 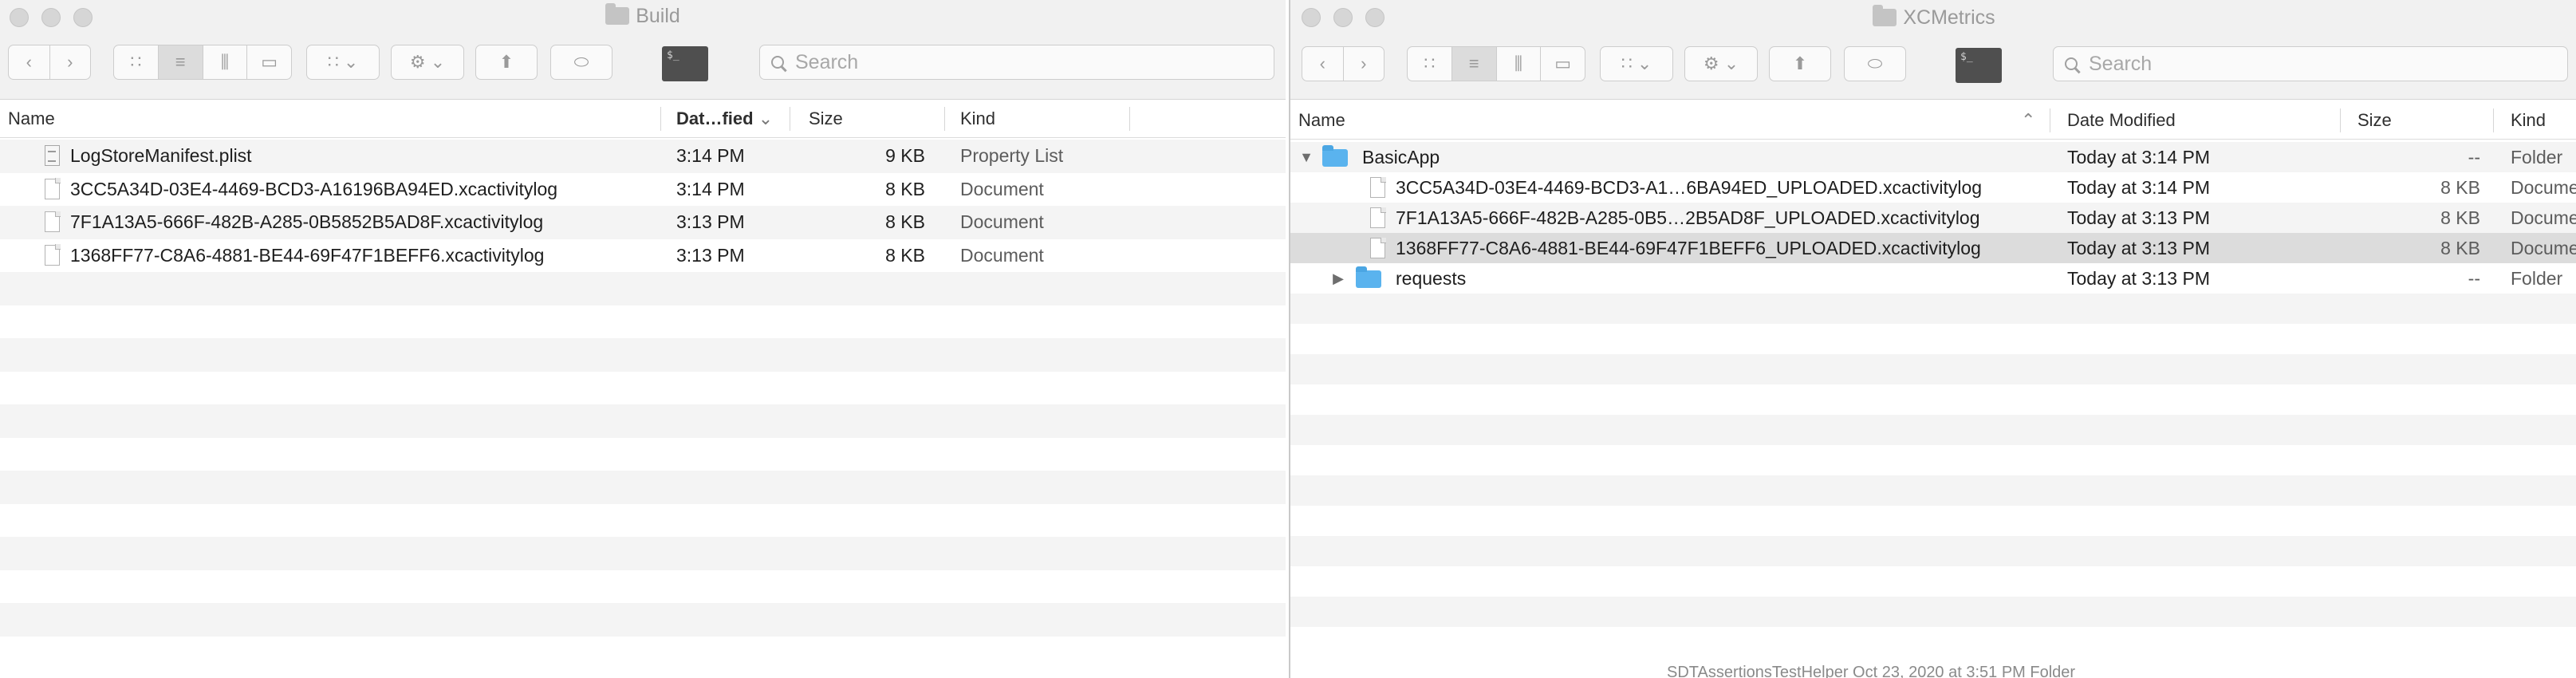 What do you see at coordinates (1627, 63) in the screenshot?
I see `group-icon: ∷` at bounding box center [1627, 63].